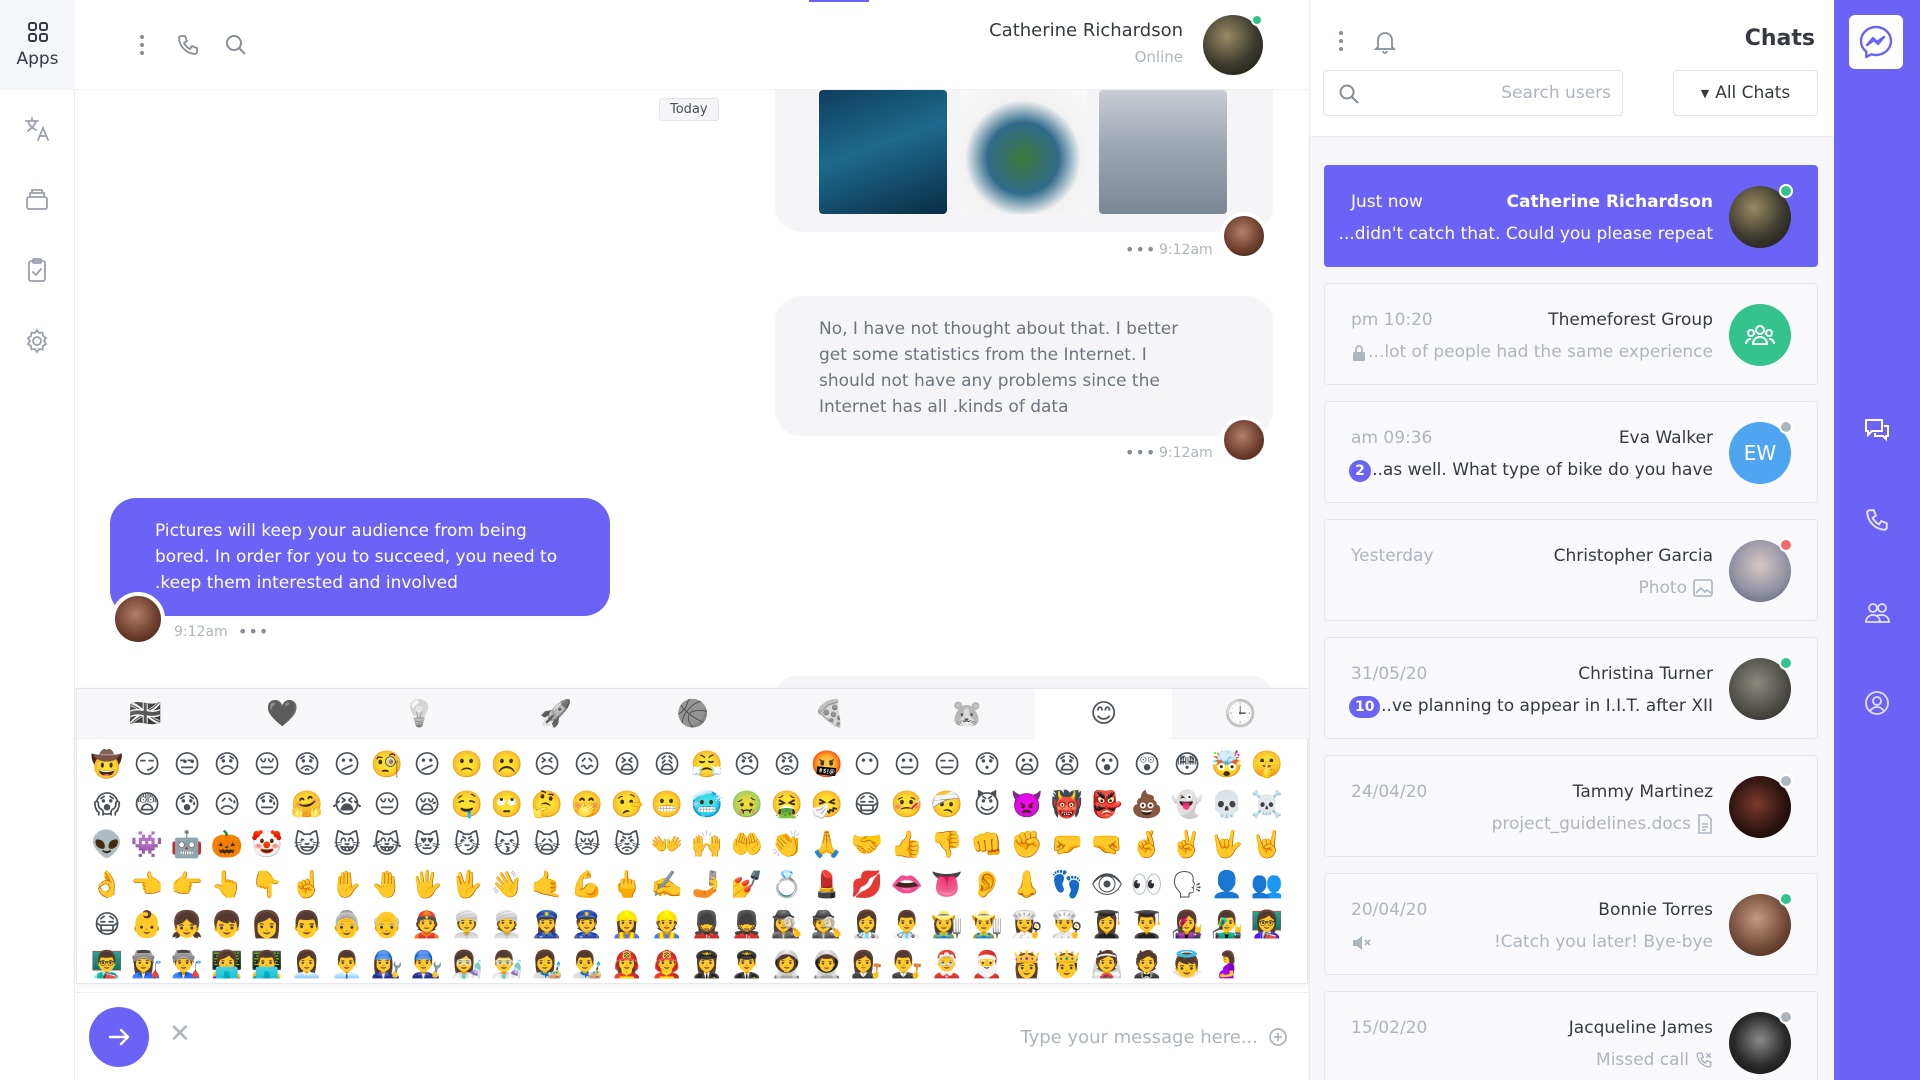 The height and width of the screenshot is (1080, 1920). I want to click on emoji-item: 🤲, so click(747, 845).